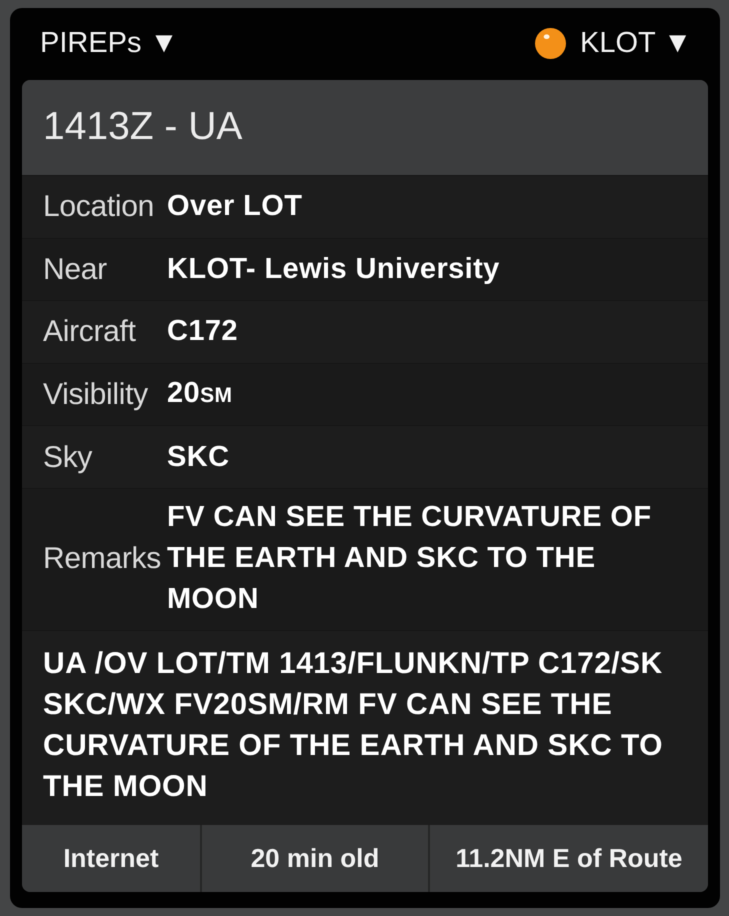 This screenshot has width=729, height=916. I want to click on station-dropdown: KLOT ▼, so click(613, 44).